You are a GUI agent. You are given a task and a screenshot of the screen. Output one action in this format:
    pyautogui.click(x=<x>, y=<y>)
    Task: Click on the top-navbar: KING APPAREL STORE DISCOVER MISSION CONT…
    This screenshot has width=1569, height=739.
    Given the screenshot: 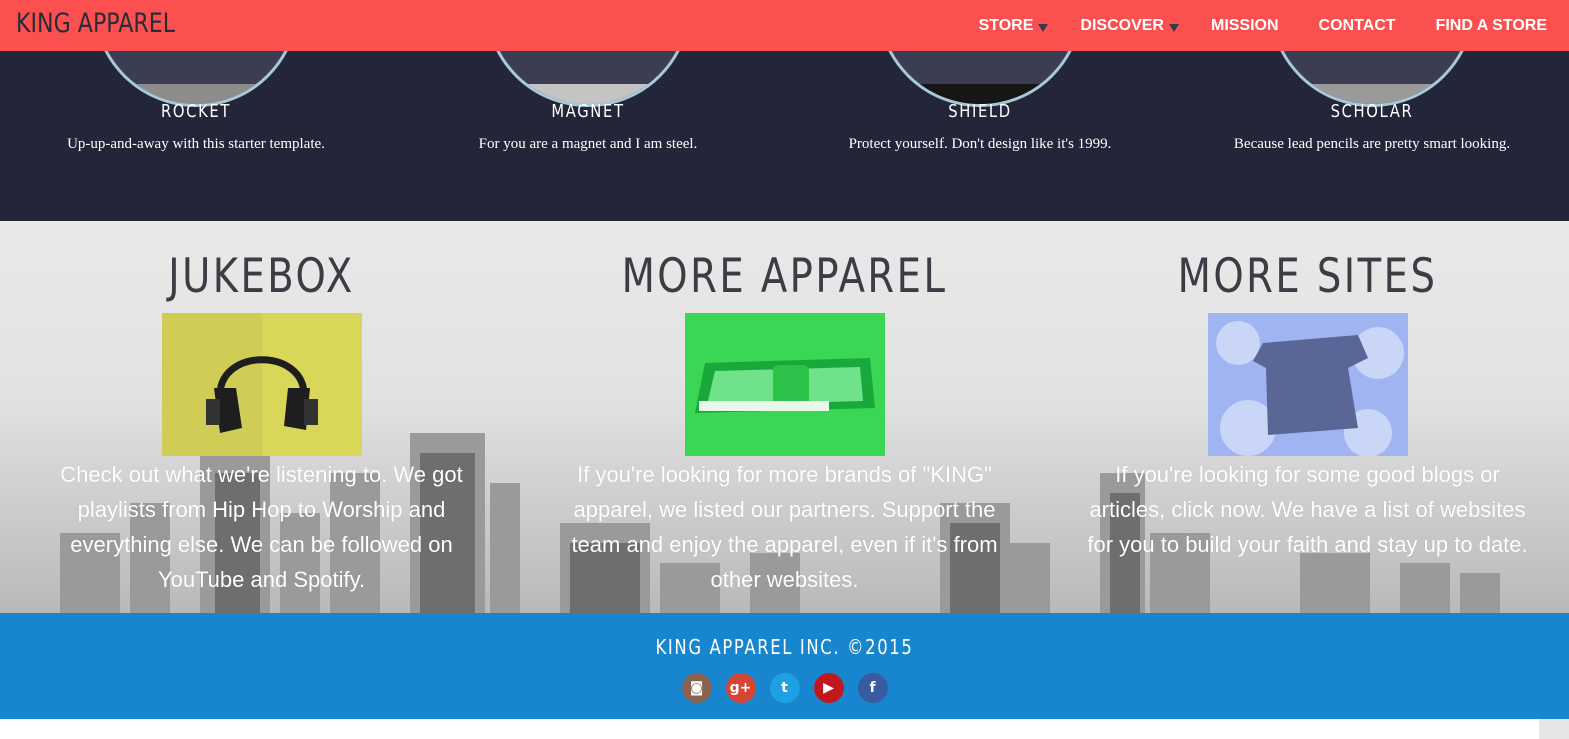 What is the action you would take?
    pyautogui.click(x=784, y=25)
    